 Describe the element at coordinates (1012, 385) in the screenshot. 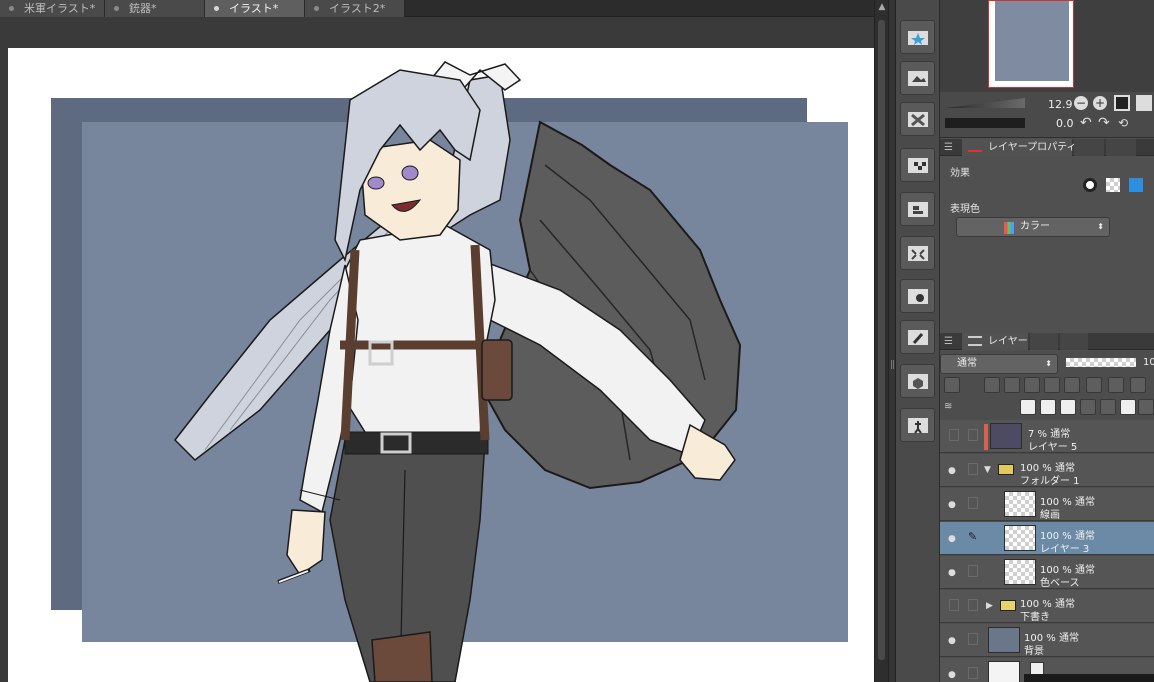

I see `clip-icon` at that location.